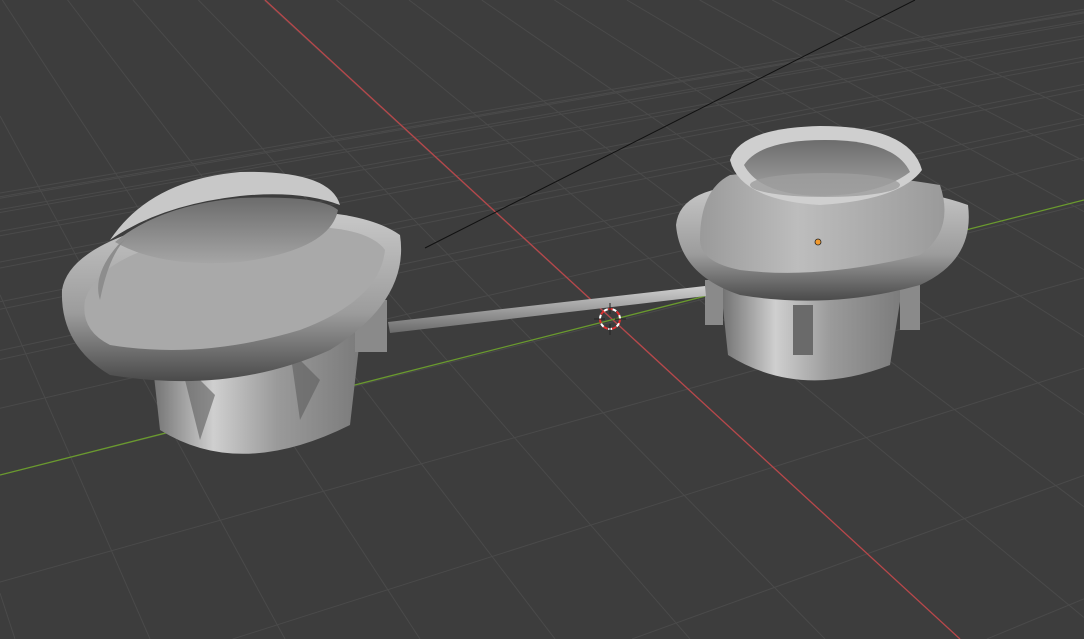 This screenshot has height=639, width=1084. I want to click on left-cup, so click(231, 312).